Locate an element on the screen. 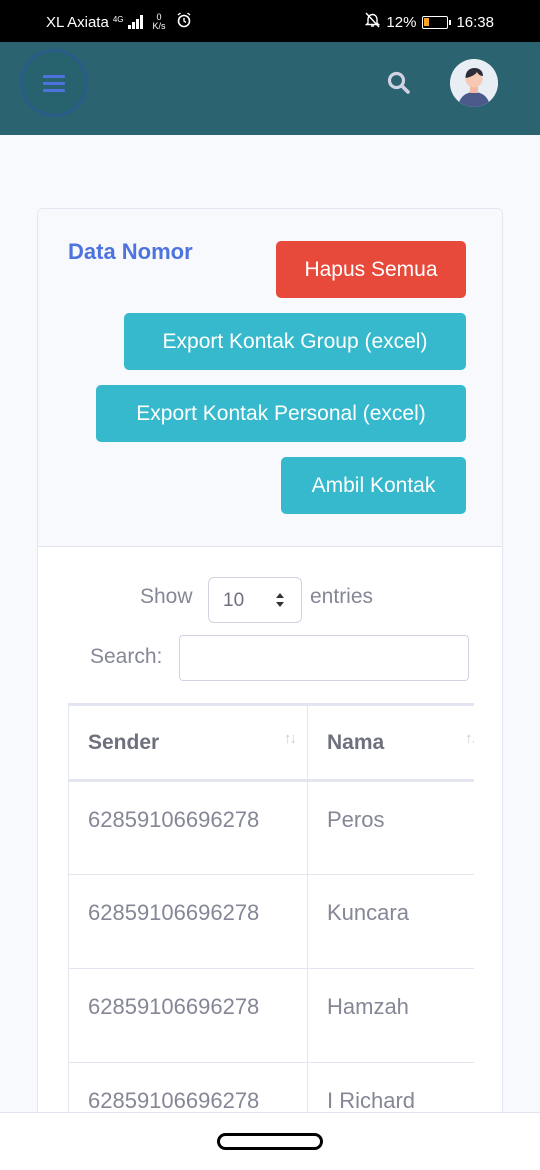 The height and width of the screenshot is (1170, 540). entries-select: 10 is located at coordinates (255, 600).